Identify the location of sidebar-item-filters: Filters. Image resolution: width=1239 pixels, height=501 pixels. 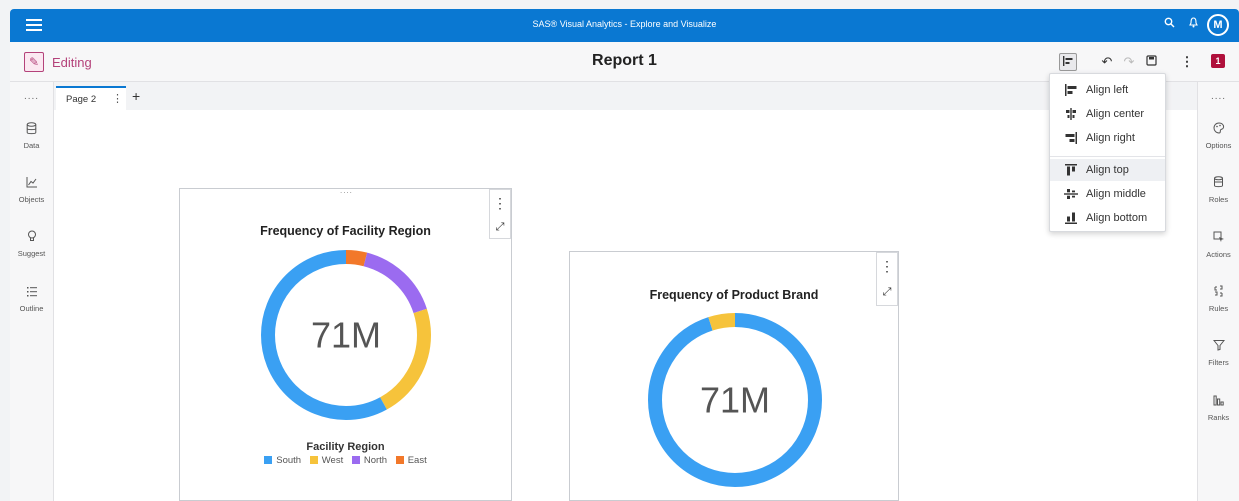
(1218, 353).